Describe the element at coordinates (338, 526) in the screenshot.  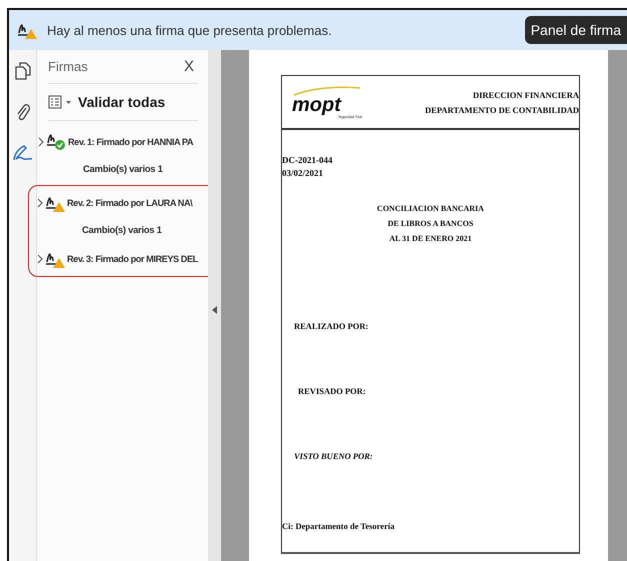
I see `copy-to-line: Ci: Departamento de Tesorería` at that location.